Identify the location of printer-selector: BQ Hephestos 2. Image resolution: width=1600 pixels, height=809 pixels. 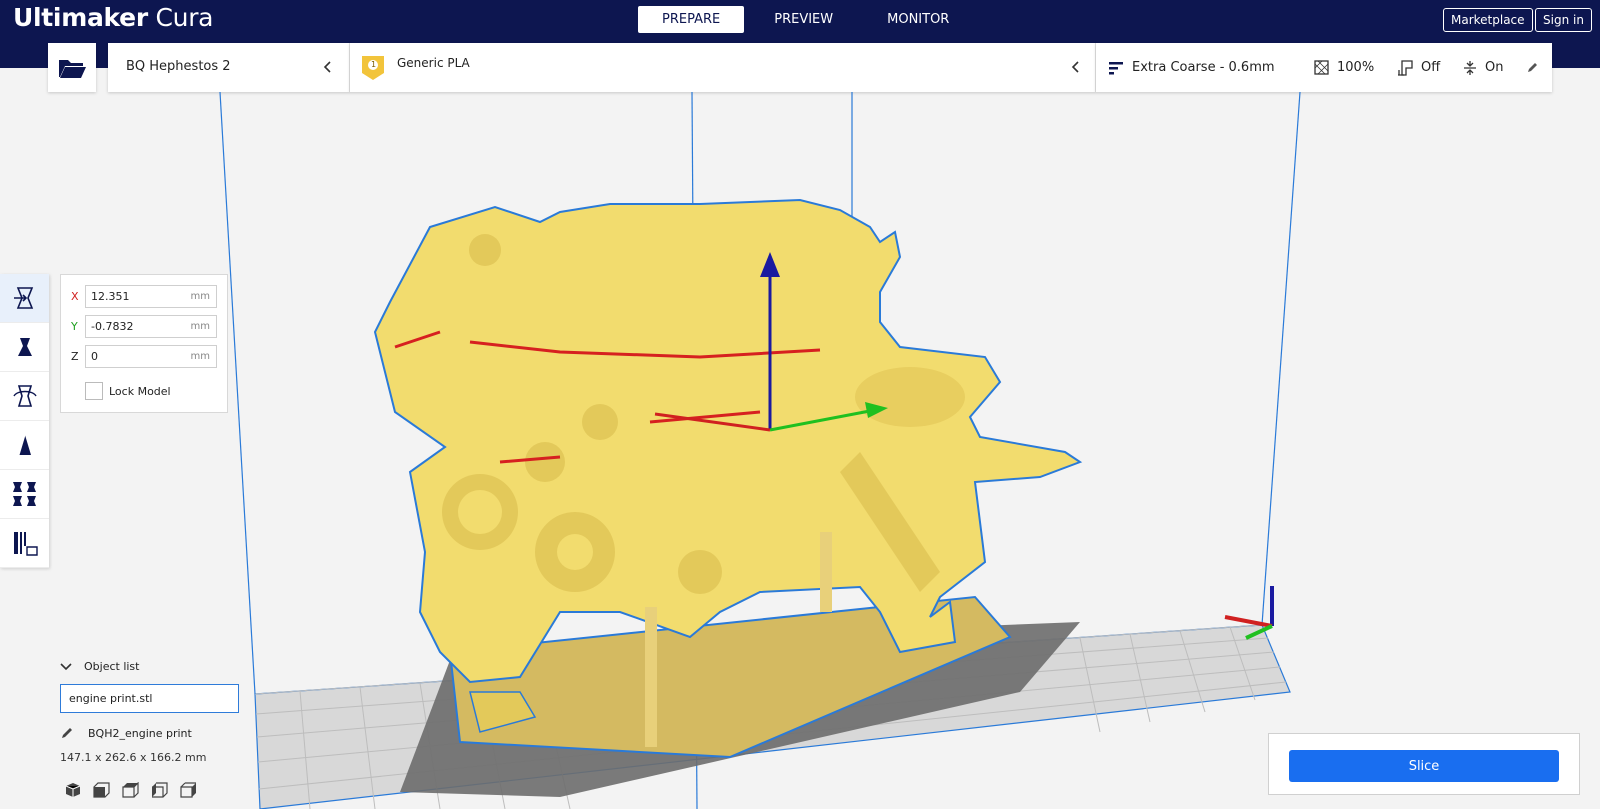
(229, 67).